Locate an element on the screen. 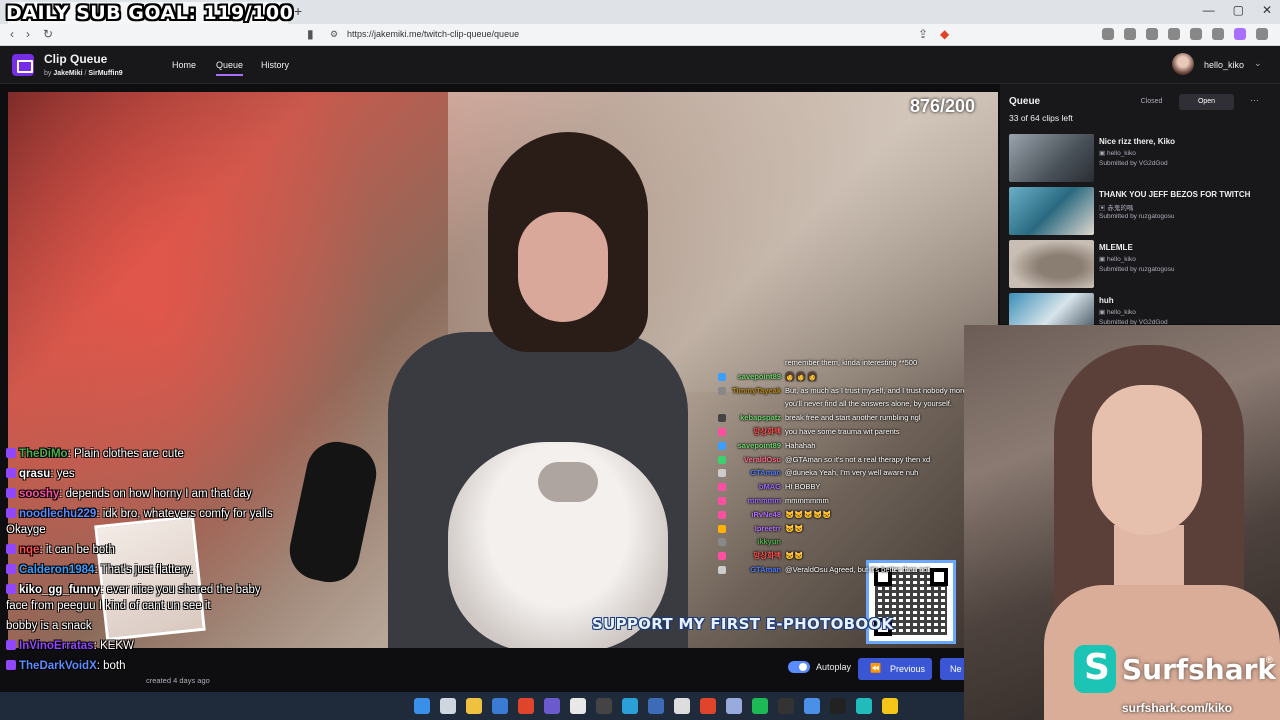 This screenshot has height=720, width=1280. bookmark-icon: ▮ is located at coordinates (310, 34).